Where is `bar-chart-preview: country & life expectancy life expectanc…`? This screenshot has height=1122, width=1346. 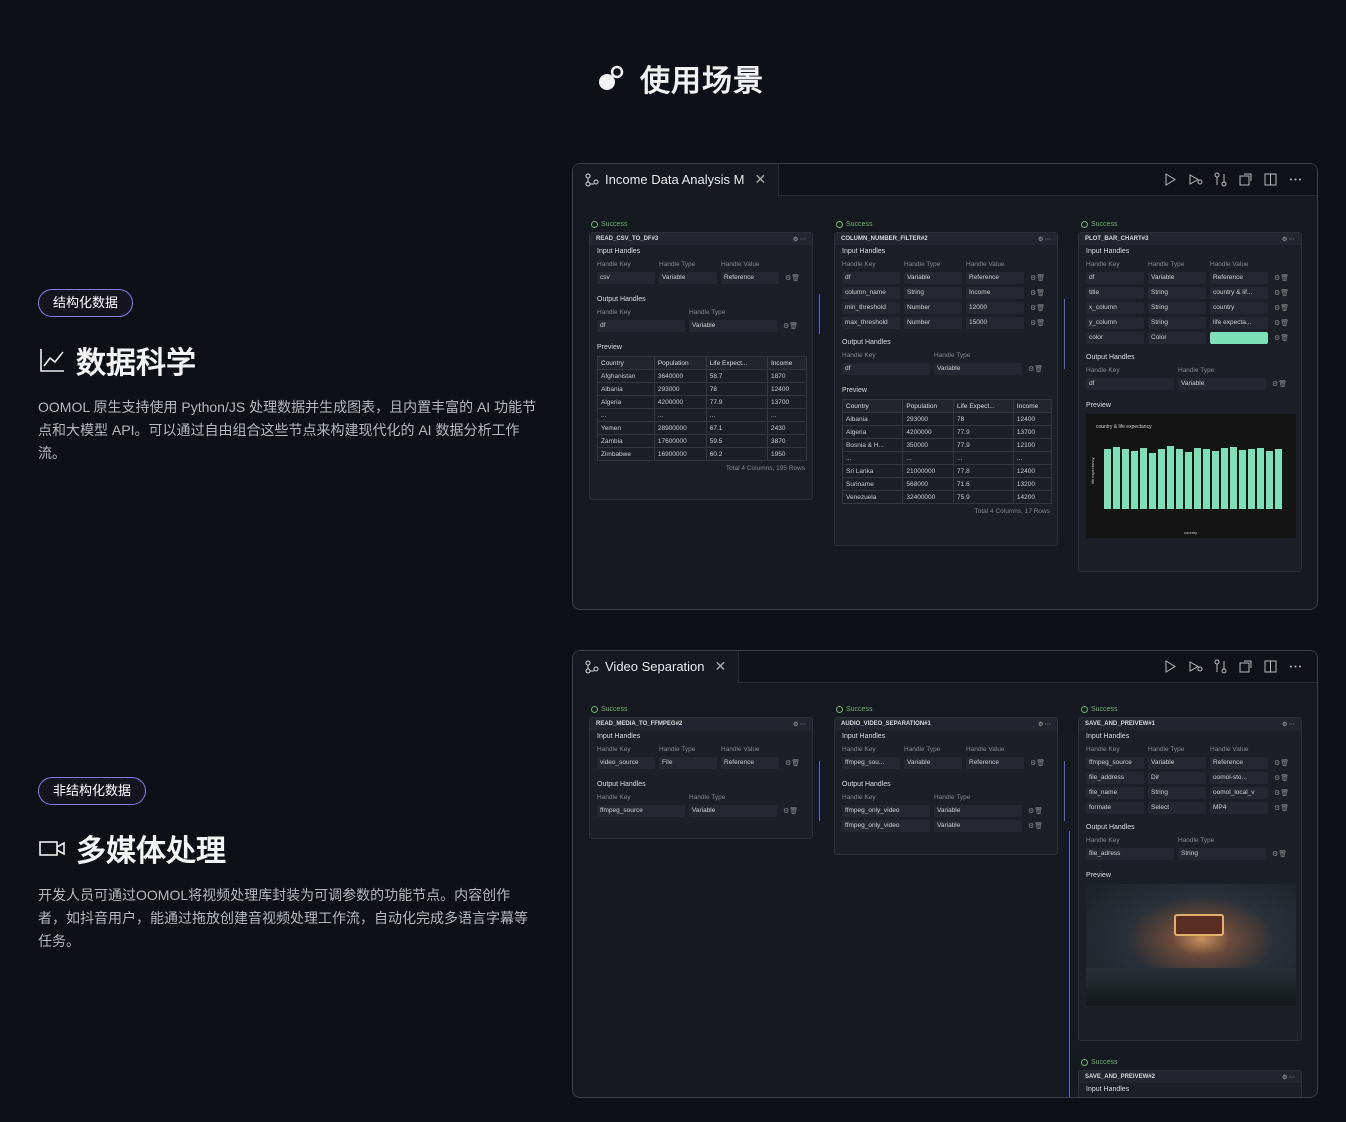
bar-chart-preview: country & life expectancy life expectanc… is located at coordinates (1191, 476).